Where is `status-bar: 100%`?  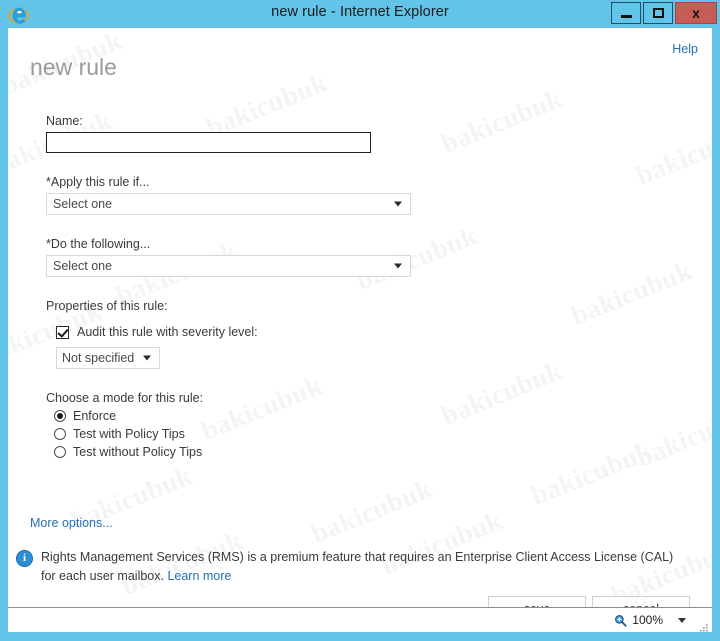
status-bar: 100% is located at coordinates (360, 619).